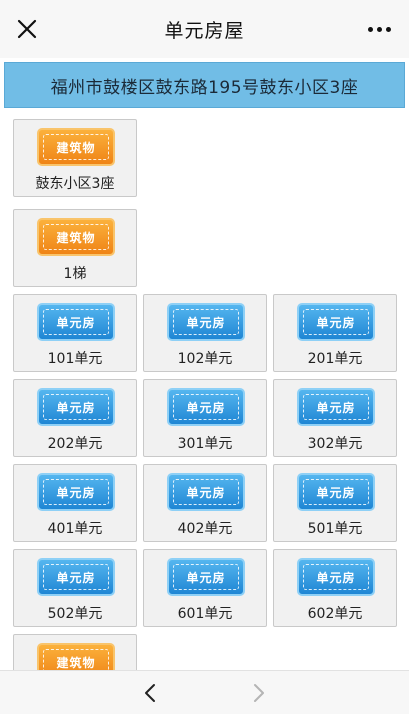 The image size is (409, 714). Describe the element at coordinates (370, 29) in the screenshot. I see `more-icon` at that location.